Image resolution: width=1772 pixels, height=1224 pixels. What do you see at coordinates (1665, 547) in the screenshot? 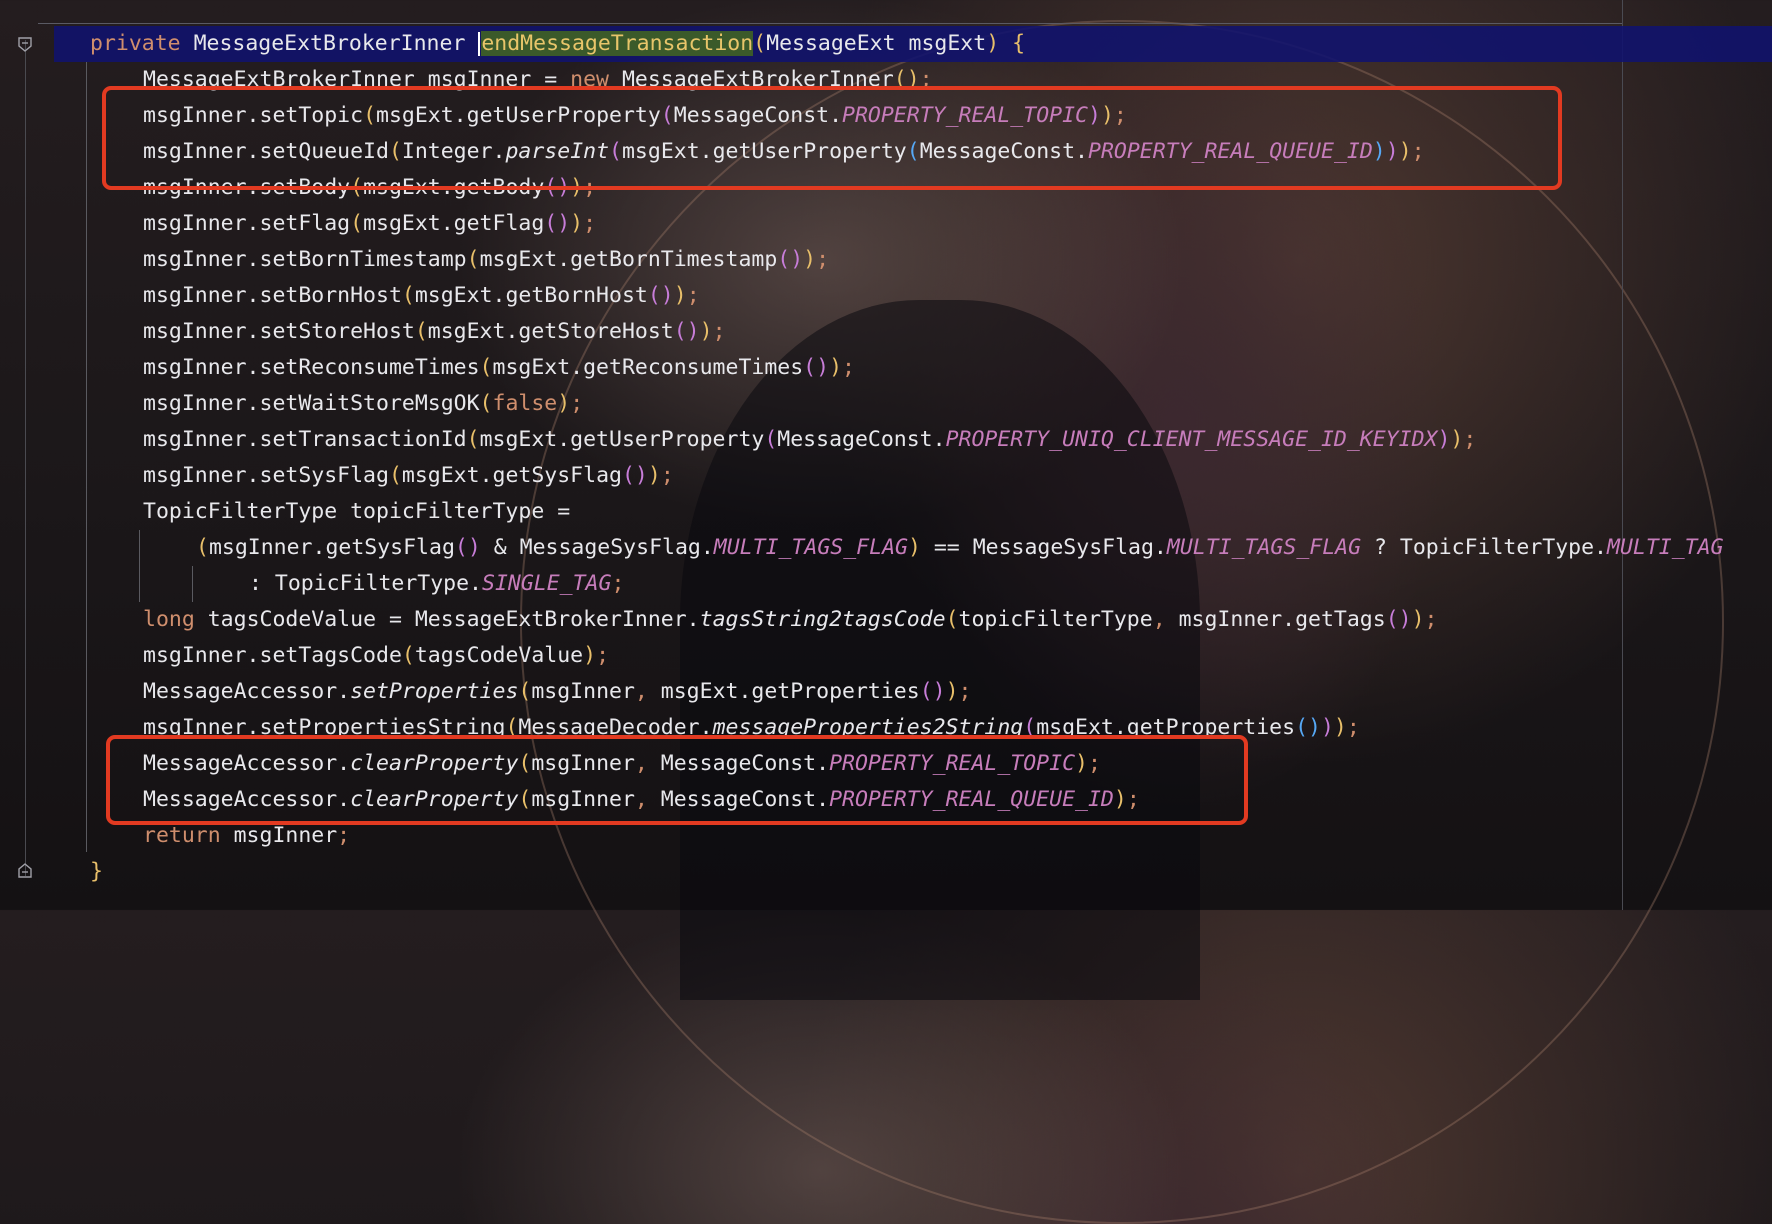
I see `code-token: MULTI_TAG` at bounding box center [1665, 547].